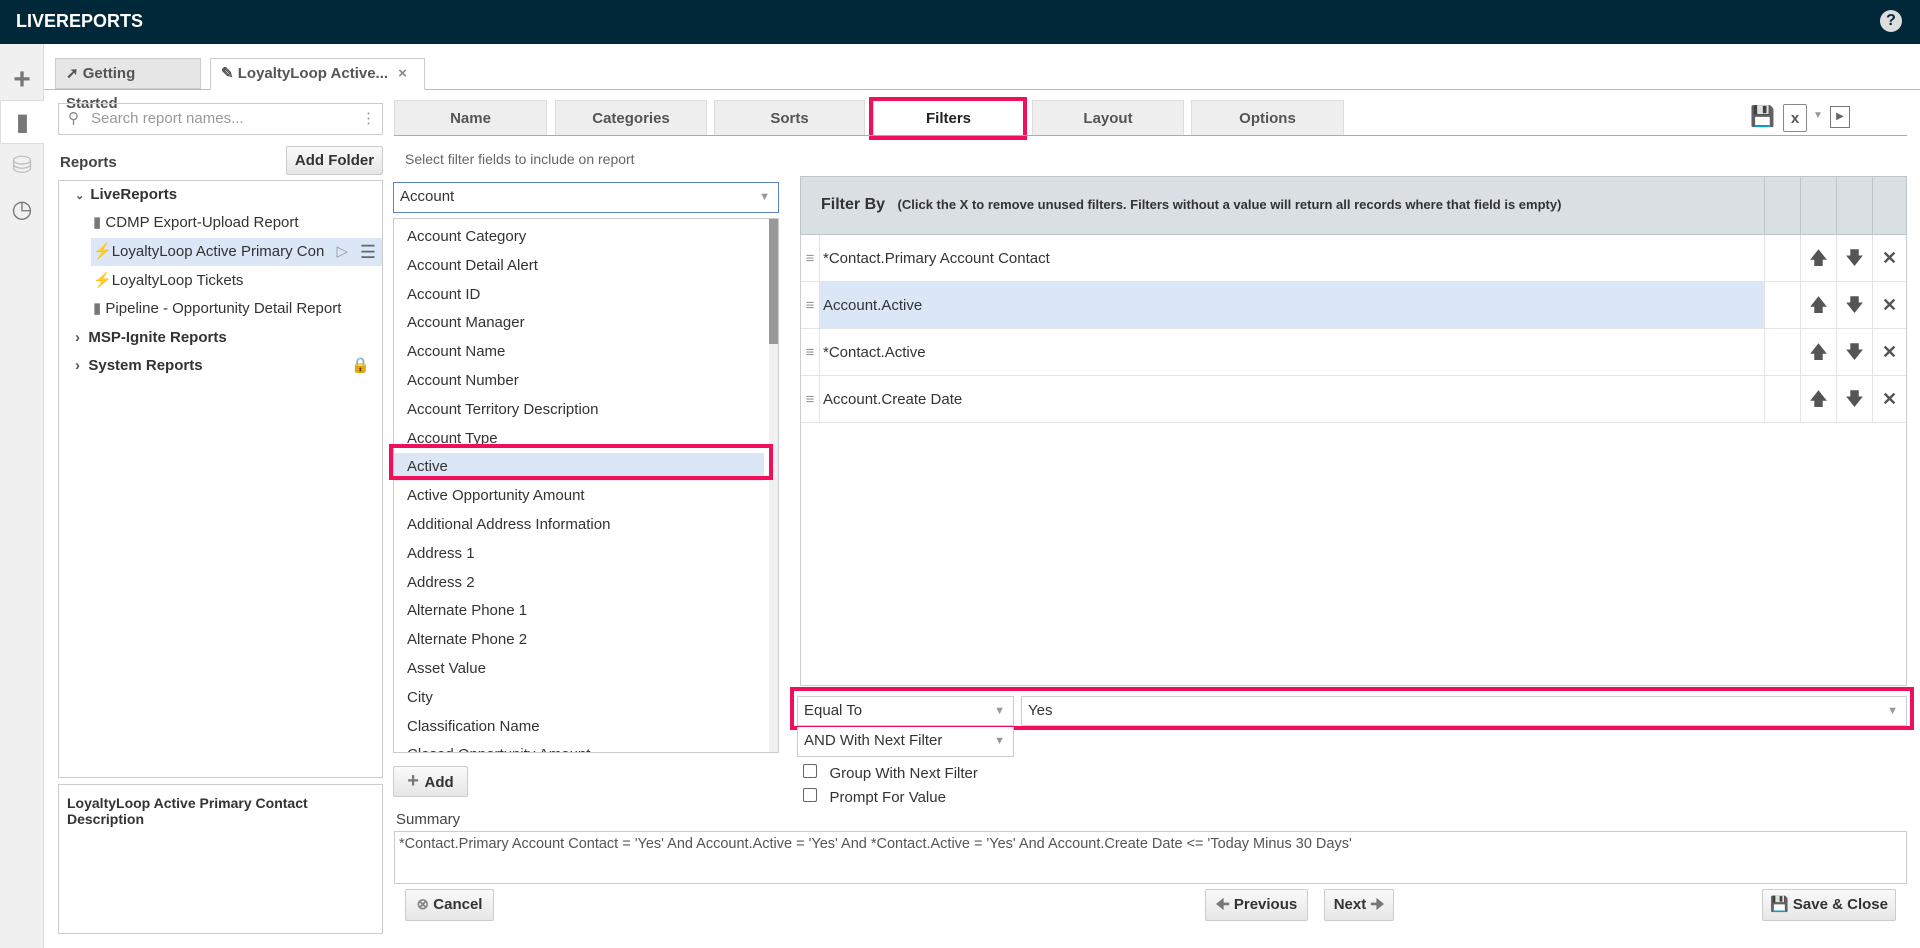  Describe the element at coordinates (22, 122) in the screenshot. I see `document-icon: ▮` at that location.